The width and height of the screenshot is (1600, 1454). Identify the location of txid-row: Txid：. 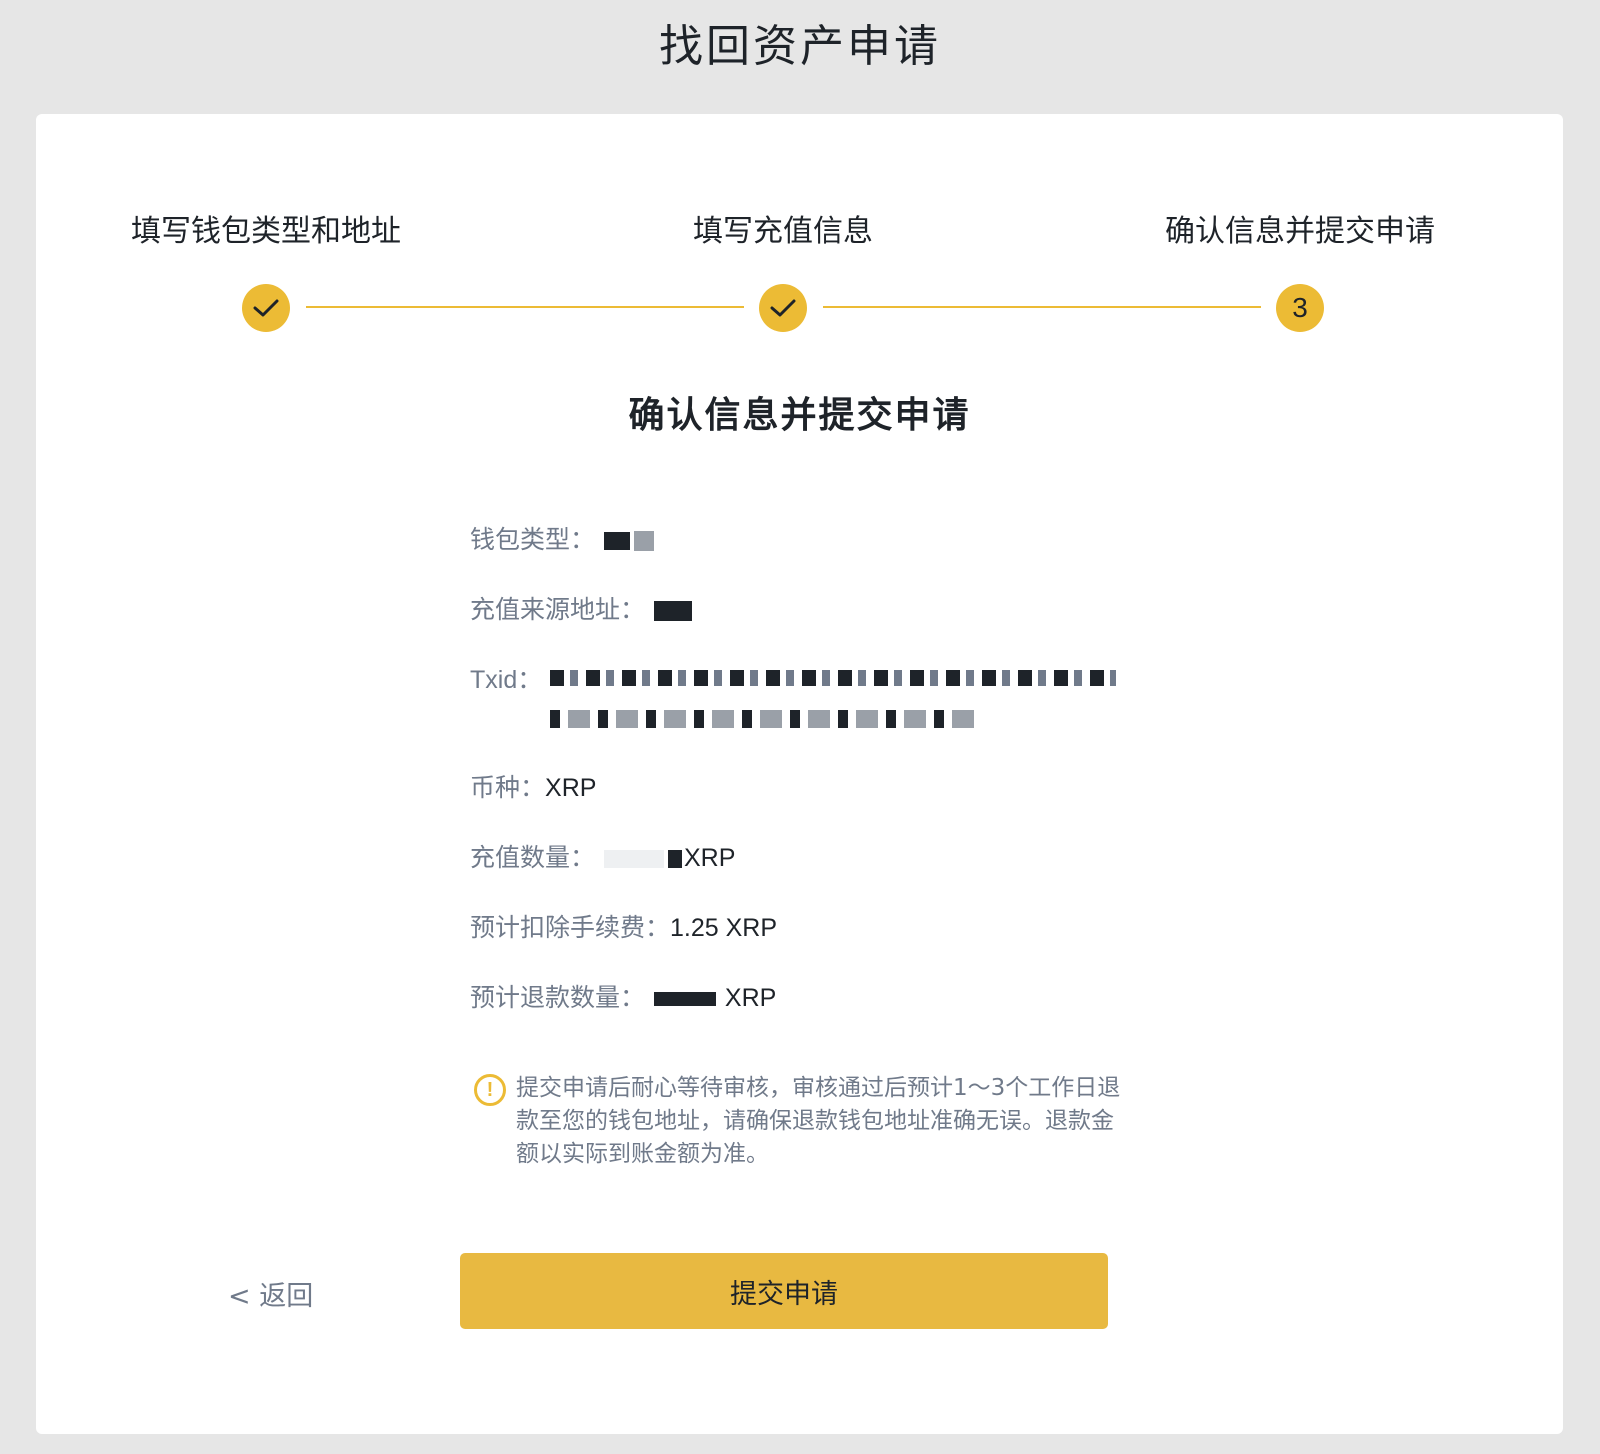
(506, 678).